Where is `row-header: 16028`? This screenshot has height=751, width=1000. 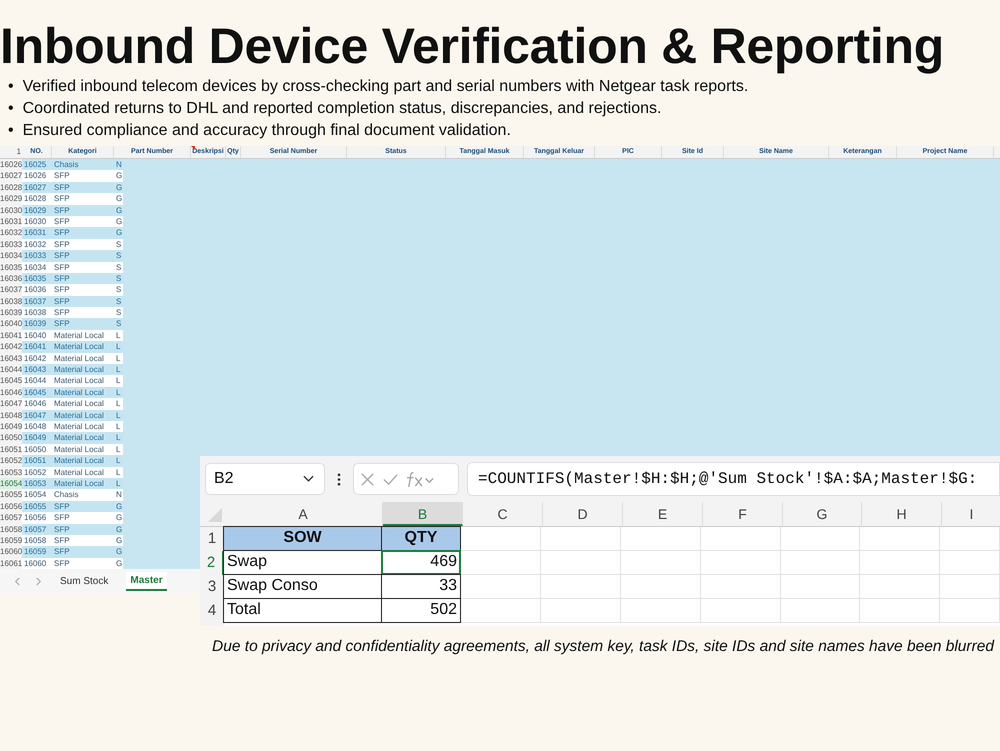
row-header: 16028 is located at coordinates (11, 188).